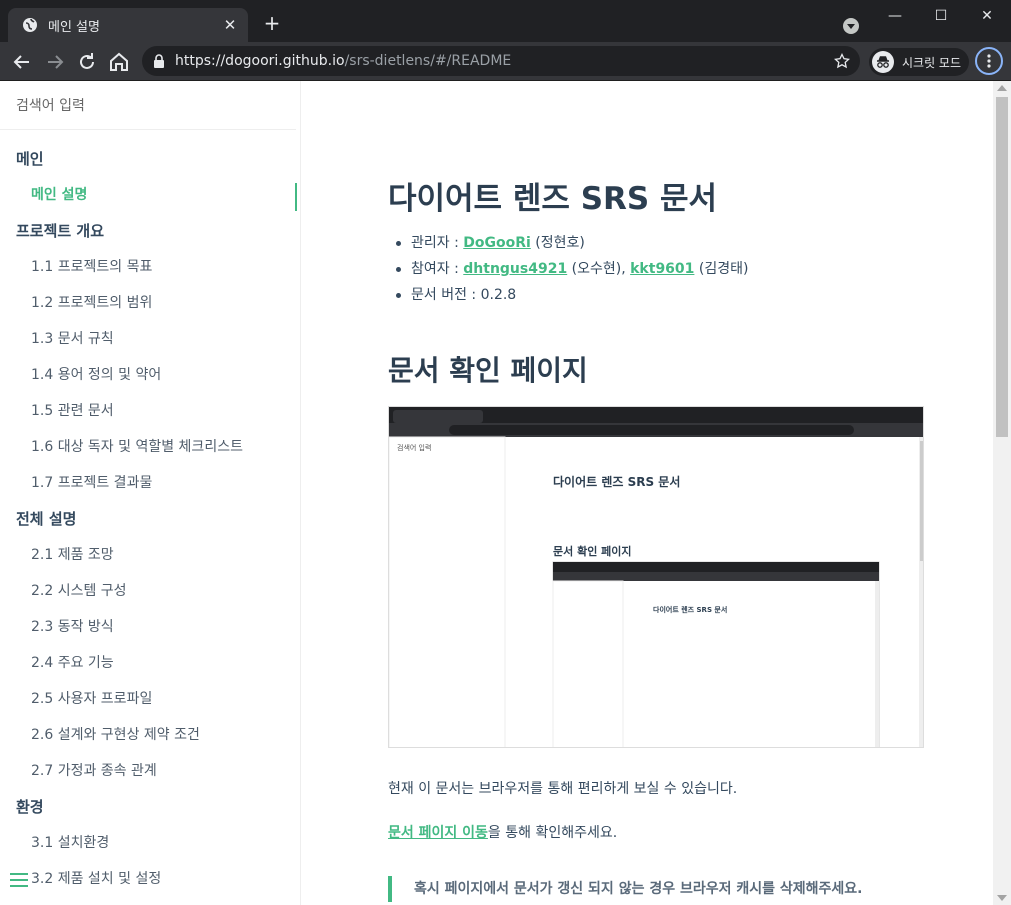  I want to click on scrollbar-thumb, so click(1002, 267).